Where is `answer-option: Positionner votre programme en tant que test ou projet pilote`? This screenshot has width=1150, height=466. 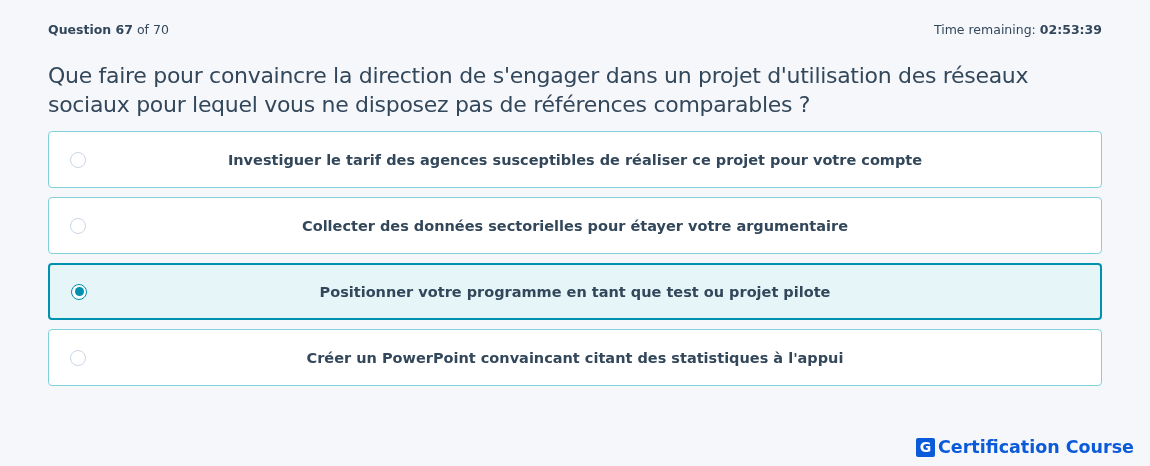 answer-option: Positionner votre programme en tant que test ou projet pilote is located at coordinates (575, 291).